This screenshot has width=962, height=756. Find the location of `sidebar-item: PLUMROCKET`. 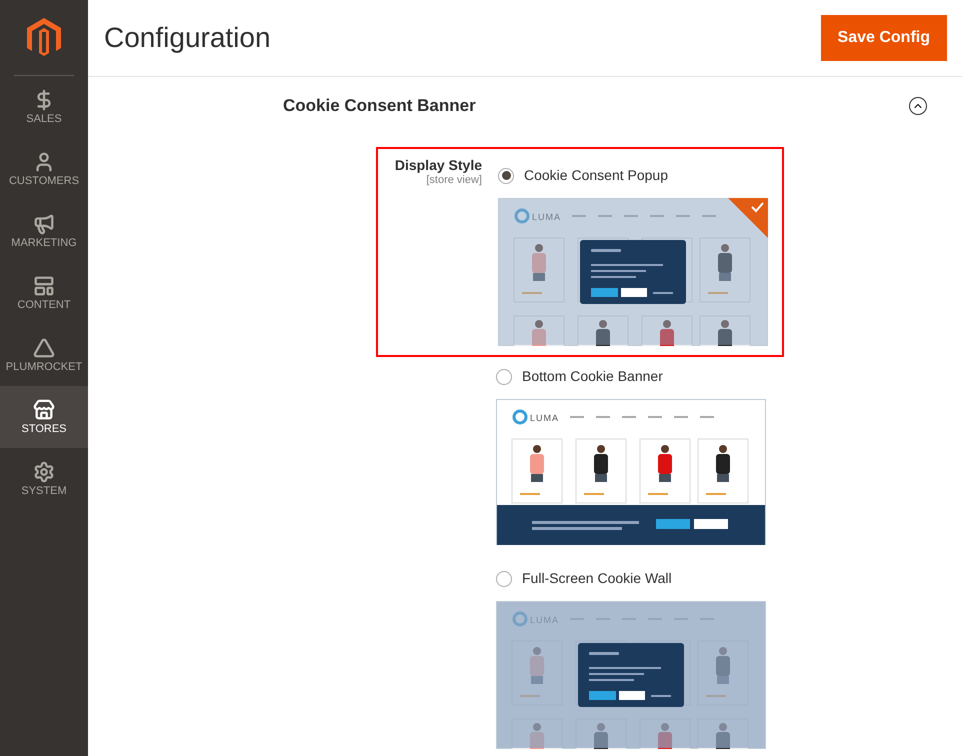

sidebar-item: PLUMROCKET is located at coordinates (44, 355).